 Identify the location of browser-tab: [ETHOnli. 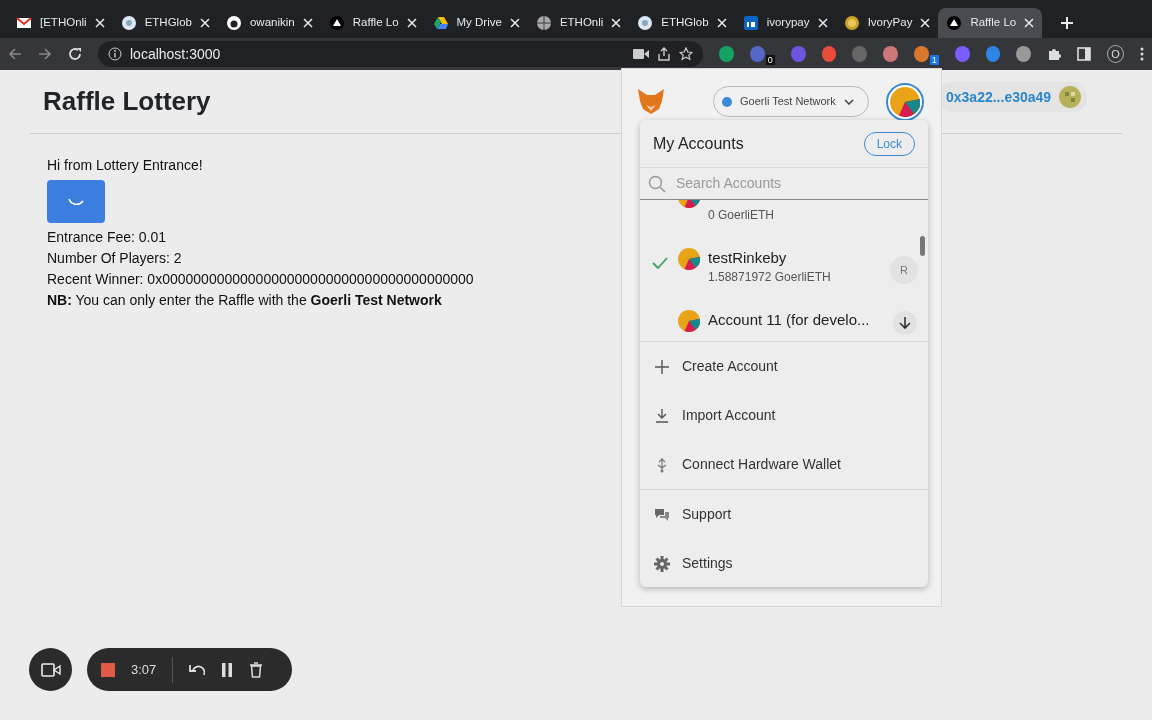
(60, 23).